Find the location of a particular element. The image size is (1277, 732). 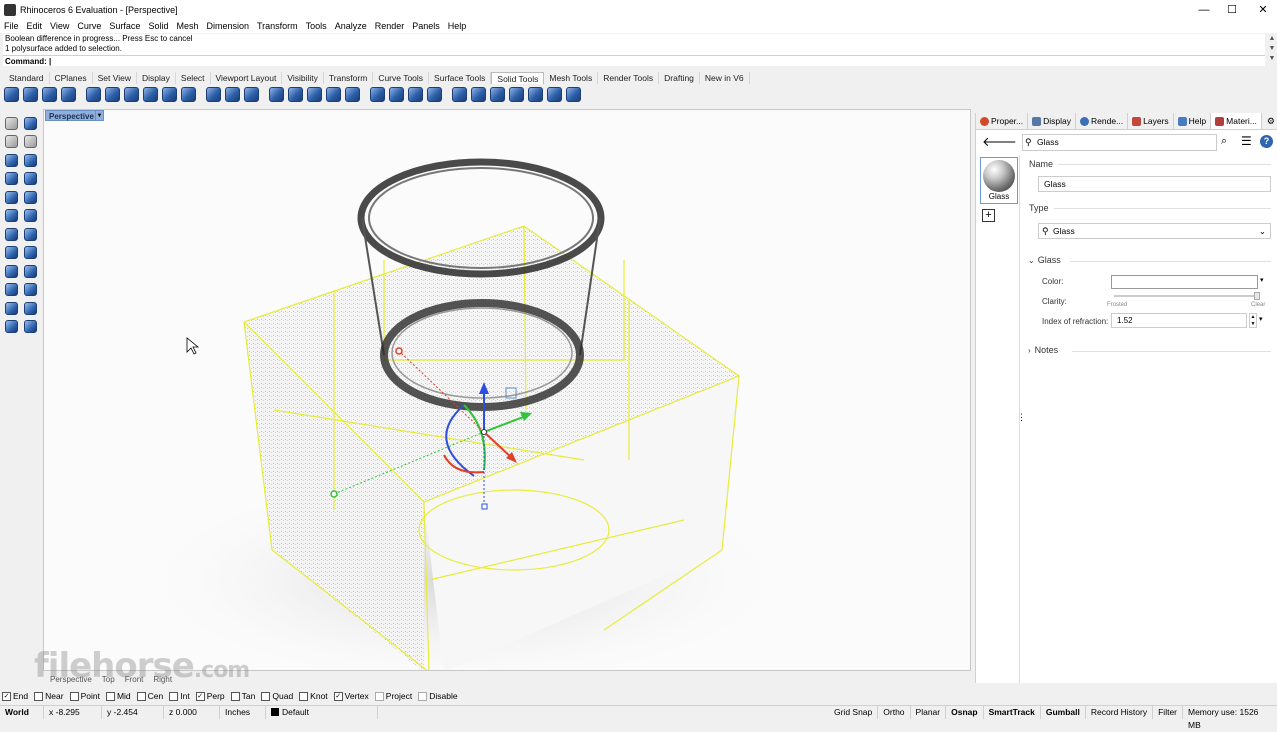

tube-icon is located at coordinates (30, 271).